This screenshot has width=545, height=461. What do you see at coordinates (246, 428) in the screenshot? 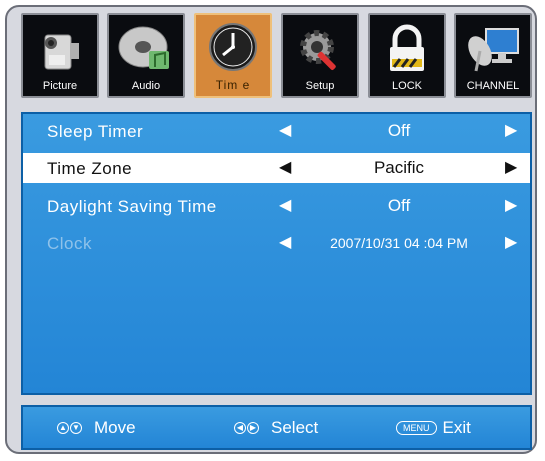
I see `left-right-keys-icon: ◀ ▶` at bounding box center [246, 428].